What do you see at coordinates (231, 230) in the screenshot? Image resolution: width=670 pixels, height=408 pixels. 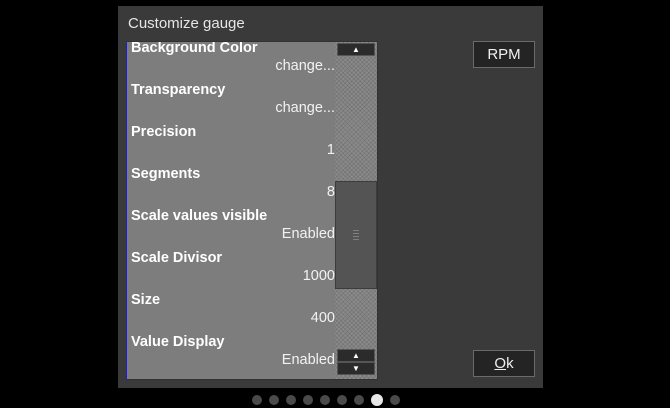 I see `setting-scale-values-visible: Scale values visible Enabled` at bounding box center [231, 230].